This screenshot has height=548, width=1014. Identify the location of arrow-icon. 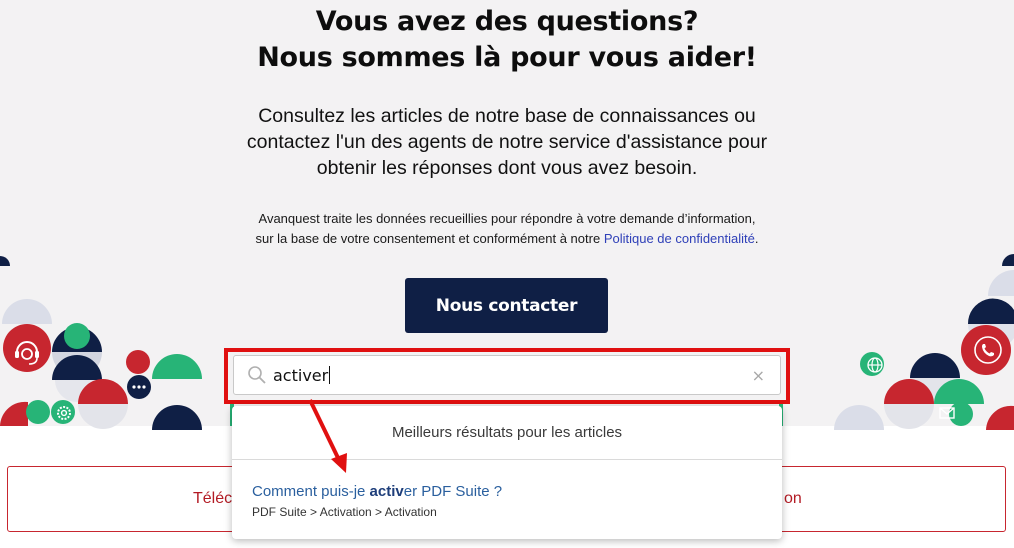
(327, 436).